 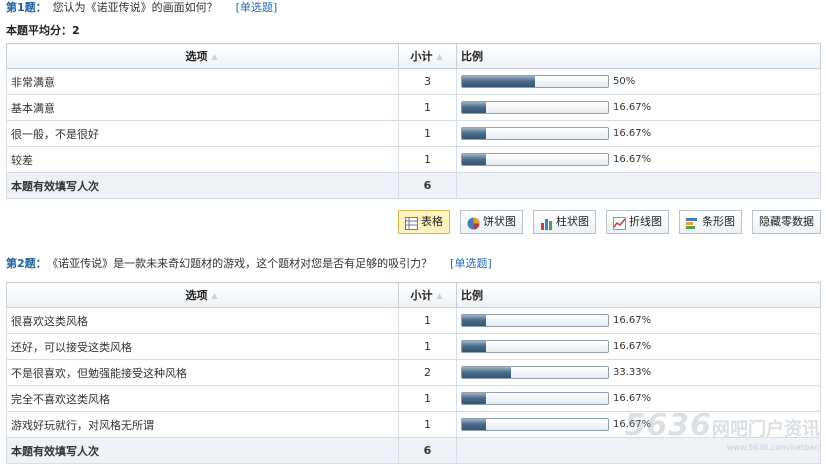 What do you see at coordinates (692, 222) in the screenshot?
I see `bar-chart-icon` at bounding box center [692, 222].